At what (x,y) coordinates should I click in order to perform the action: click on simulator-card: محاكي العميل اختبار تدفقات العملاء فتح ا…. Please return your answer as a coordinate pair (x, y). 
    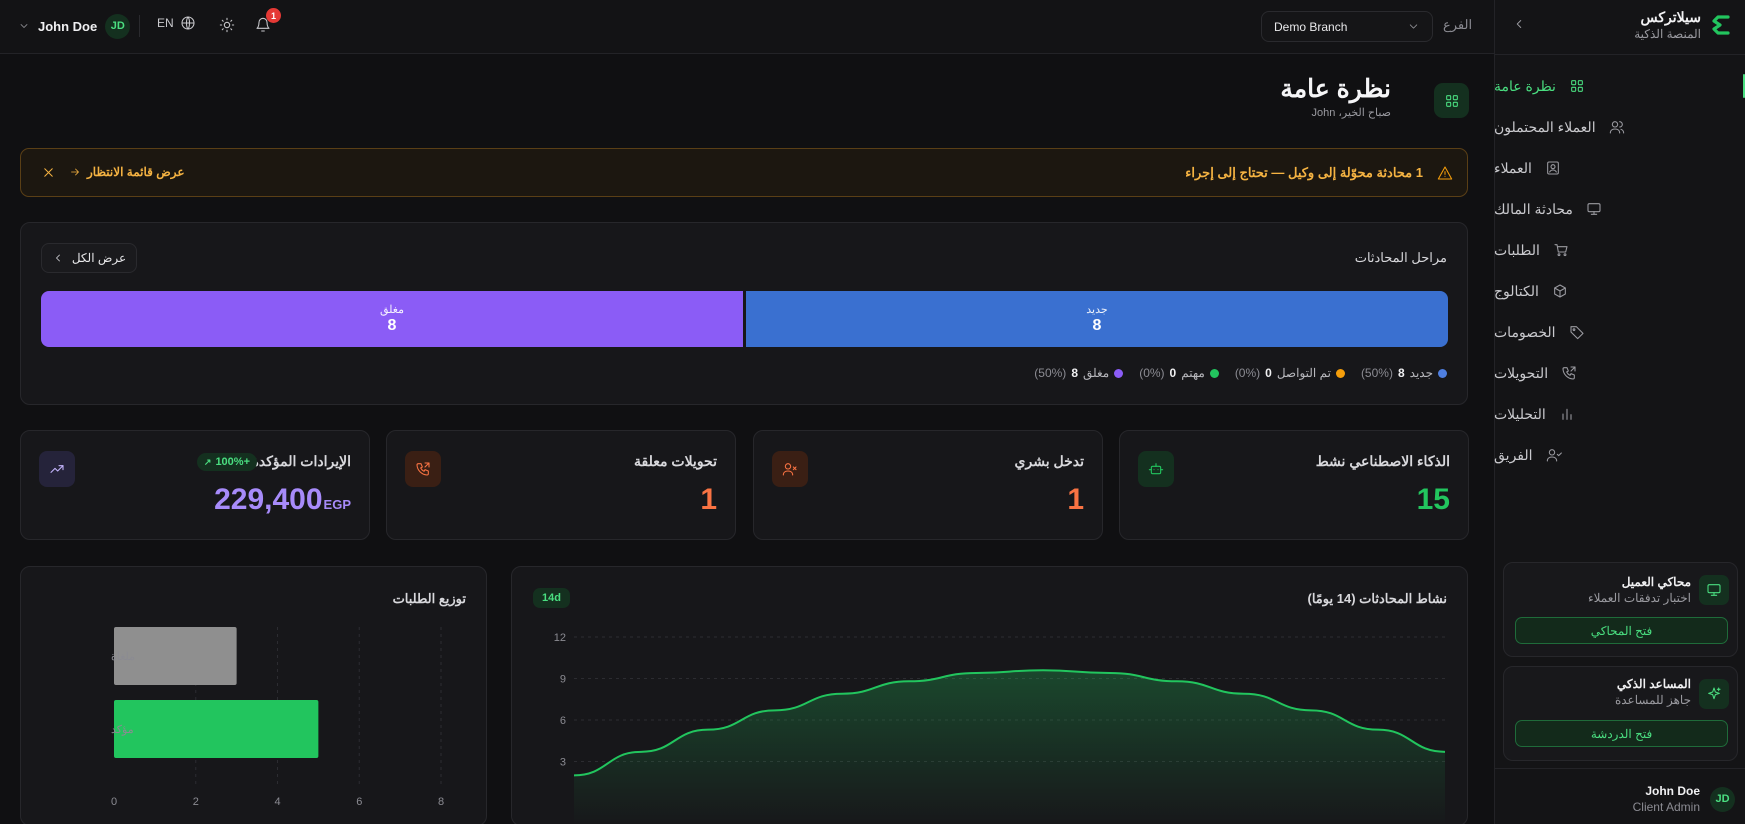
    Looking at the image, I should click on (1620, 609).